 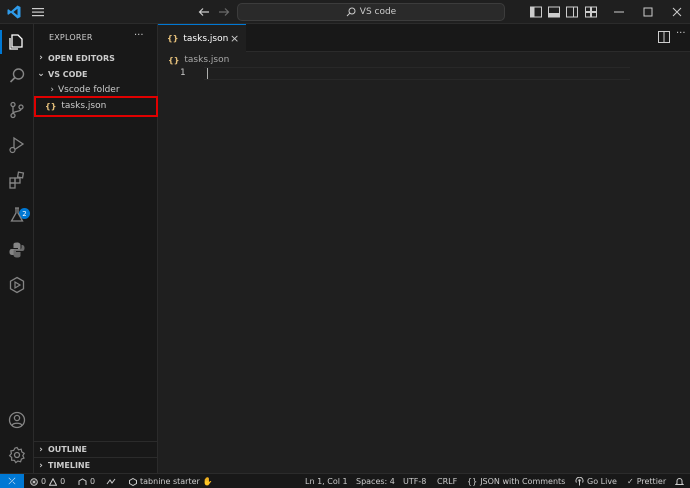 What do you see at coordinates (34, 481) in the screenshot?
I see `error-icon` at bounding box center [34, 481].